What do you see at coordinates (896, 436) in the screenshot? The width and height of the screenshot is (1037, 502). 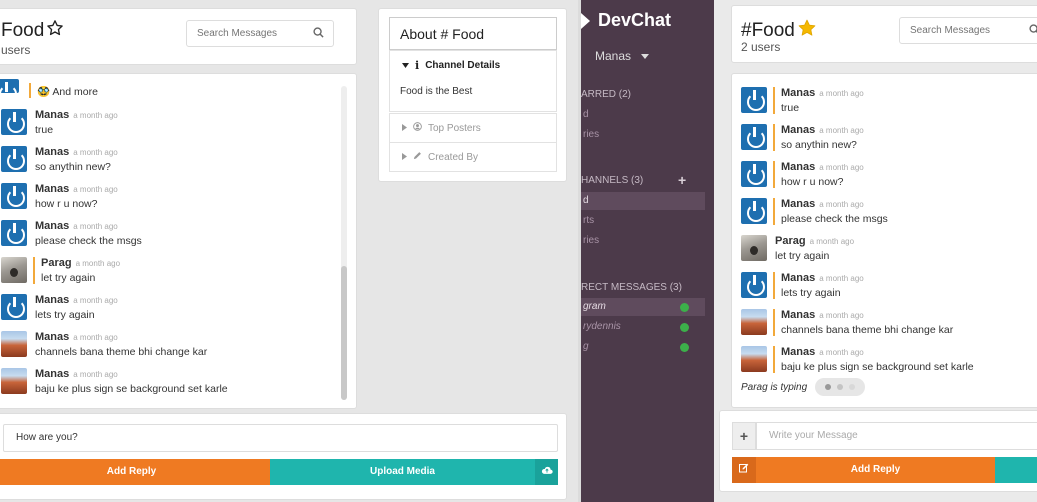 I see `message-input: Write your Message` at bounding box center [896, 436].